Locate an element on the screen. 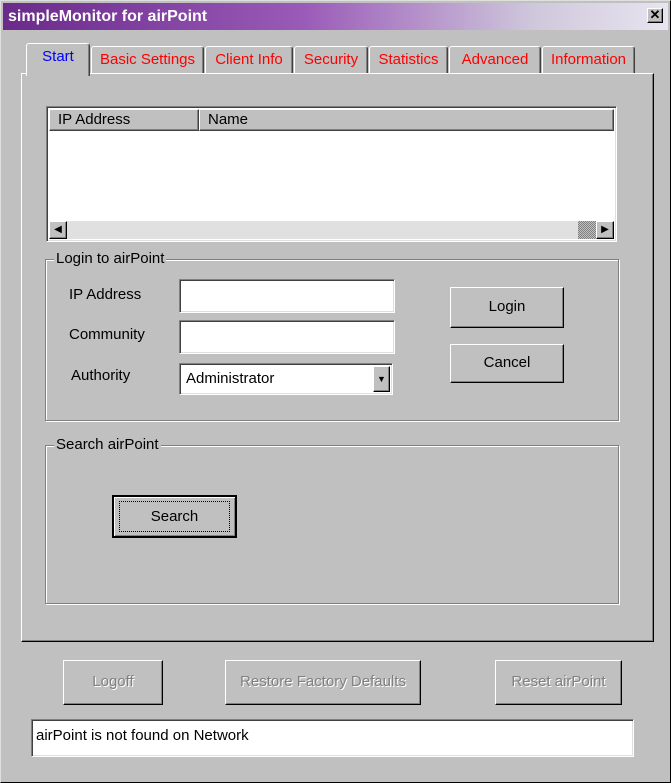 This screenshot has height=783, width=671. scroll-thumb is located at coordinates (587, 230).